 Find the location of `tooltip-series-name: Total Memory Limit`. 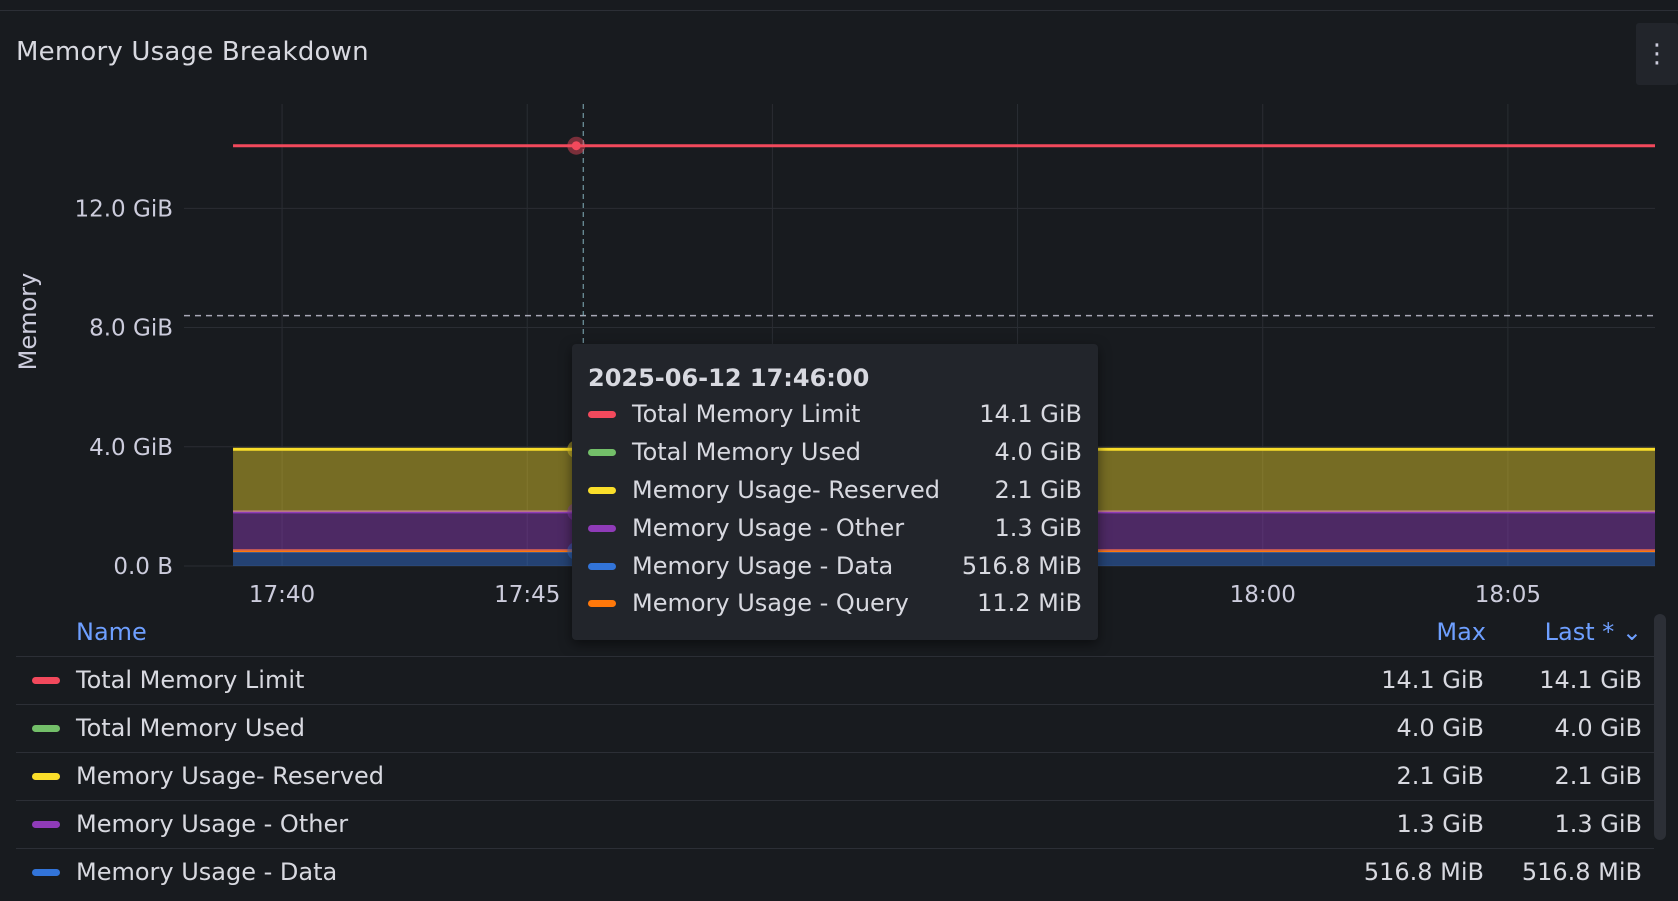

tooltip-series-name: Total Memory Limit is located at coordinates (746, 414).